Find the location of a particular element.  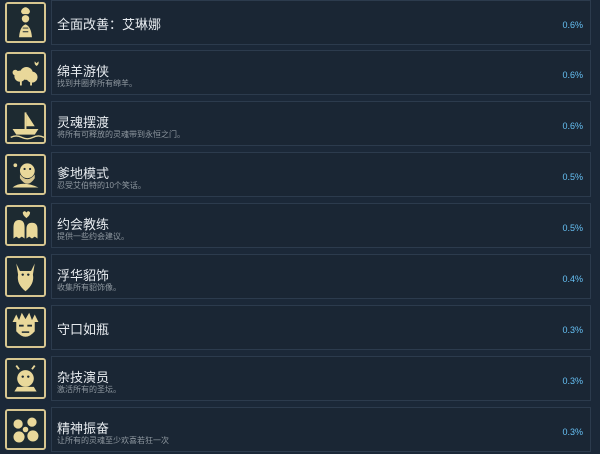

acrobat-icon is located at coordinates (25, 378).